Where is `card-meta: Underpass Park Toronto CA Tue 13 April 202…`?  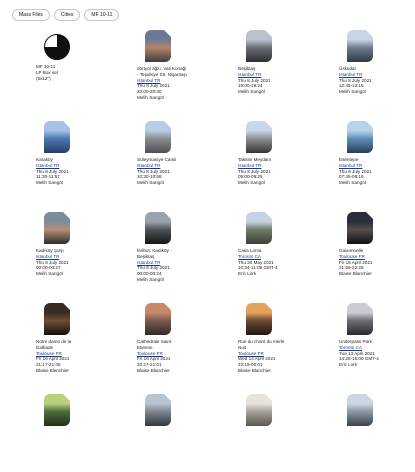 card-meta: Underpass Park Toronto CA Tue 13 April 202… is located at coordinates (377, 353).